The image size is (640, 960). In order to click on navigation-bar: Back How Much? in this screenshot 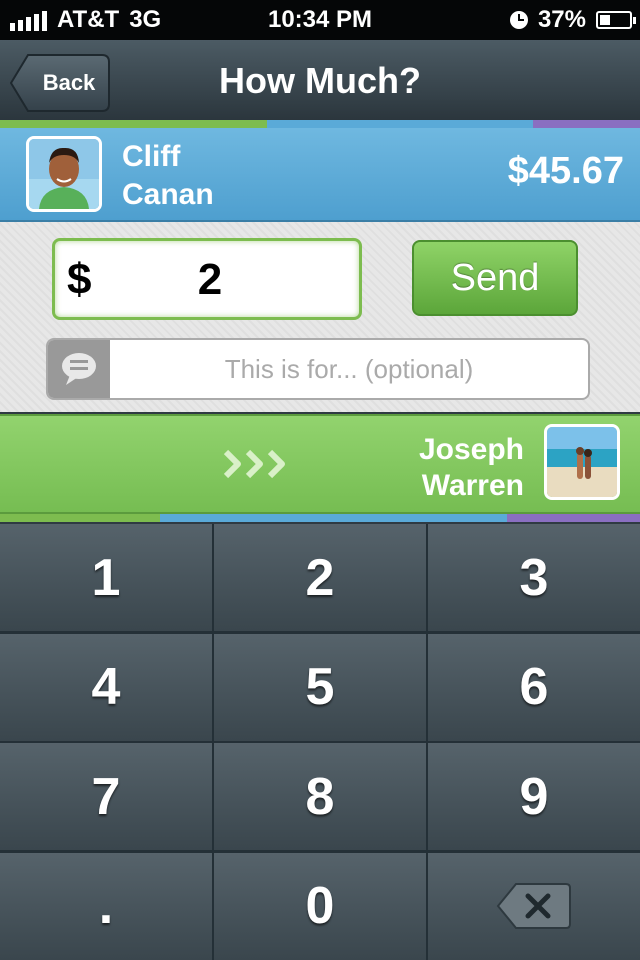, I will do `click(320, 80)`.